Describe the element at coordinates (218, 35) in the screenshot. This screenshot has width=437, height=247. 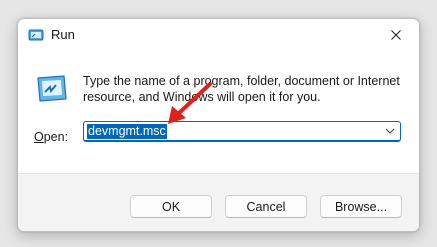
I see `title-bar: Run` at that location.